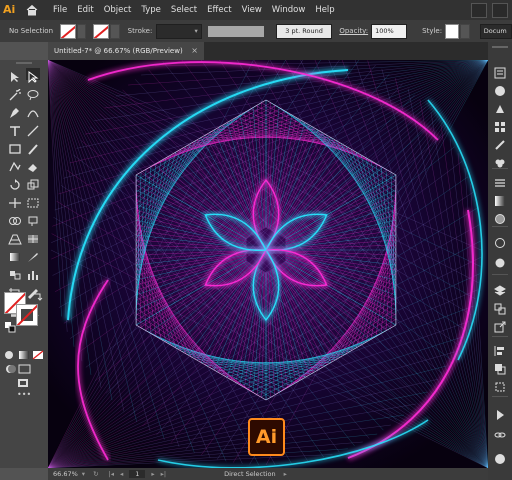 Image resolution: width=512 pixels, height=480 pixels. Describe the element at coordinates (111, 474) in the screenshot. I see `first-artboard-icon: |◂` at that location.